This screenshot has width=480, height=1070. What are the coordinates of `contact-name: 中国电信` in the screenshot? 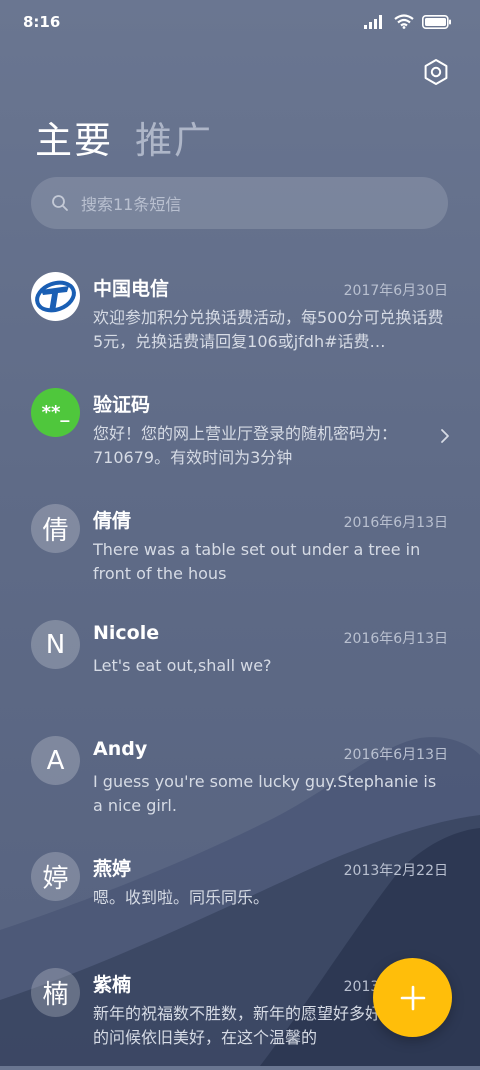 It's located at (131, 289).